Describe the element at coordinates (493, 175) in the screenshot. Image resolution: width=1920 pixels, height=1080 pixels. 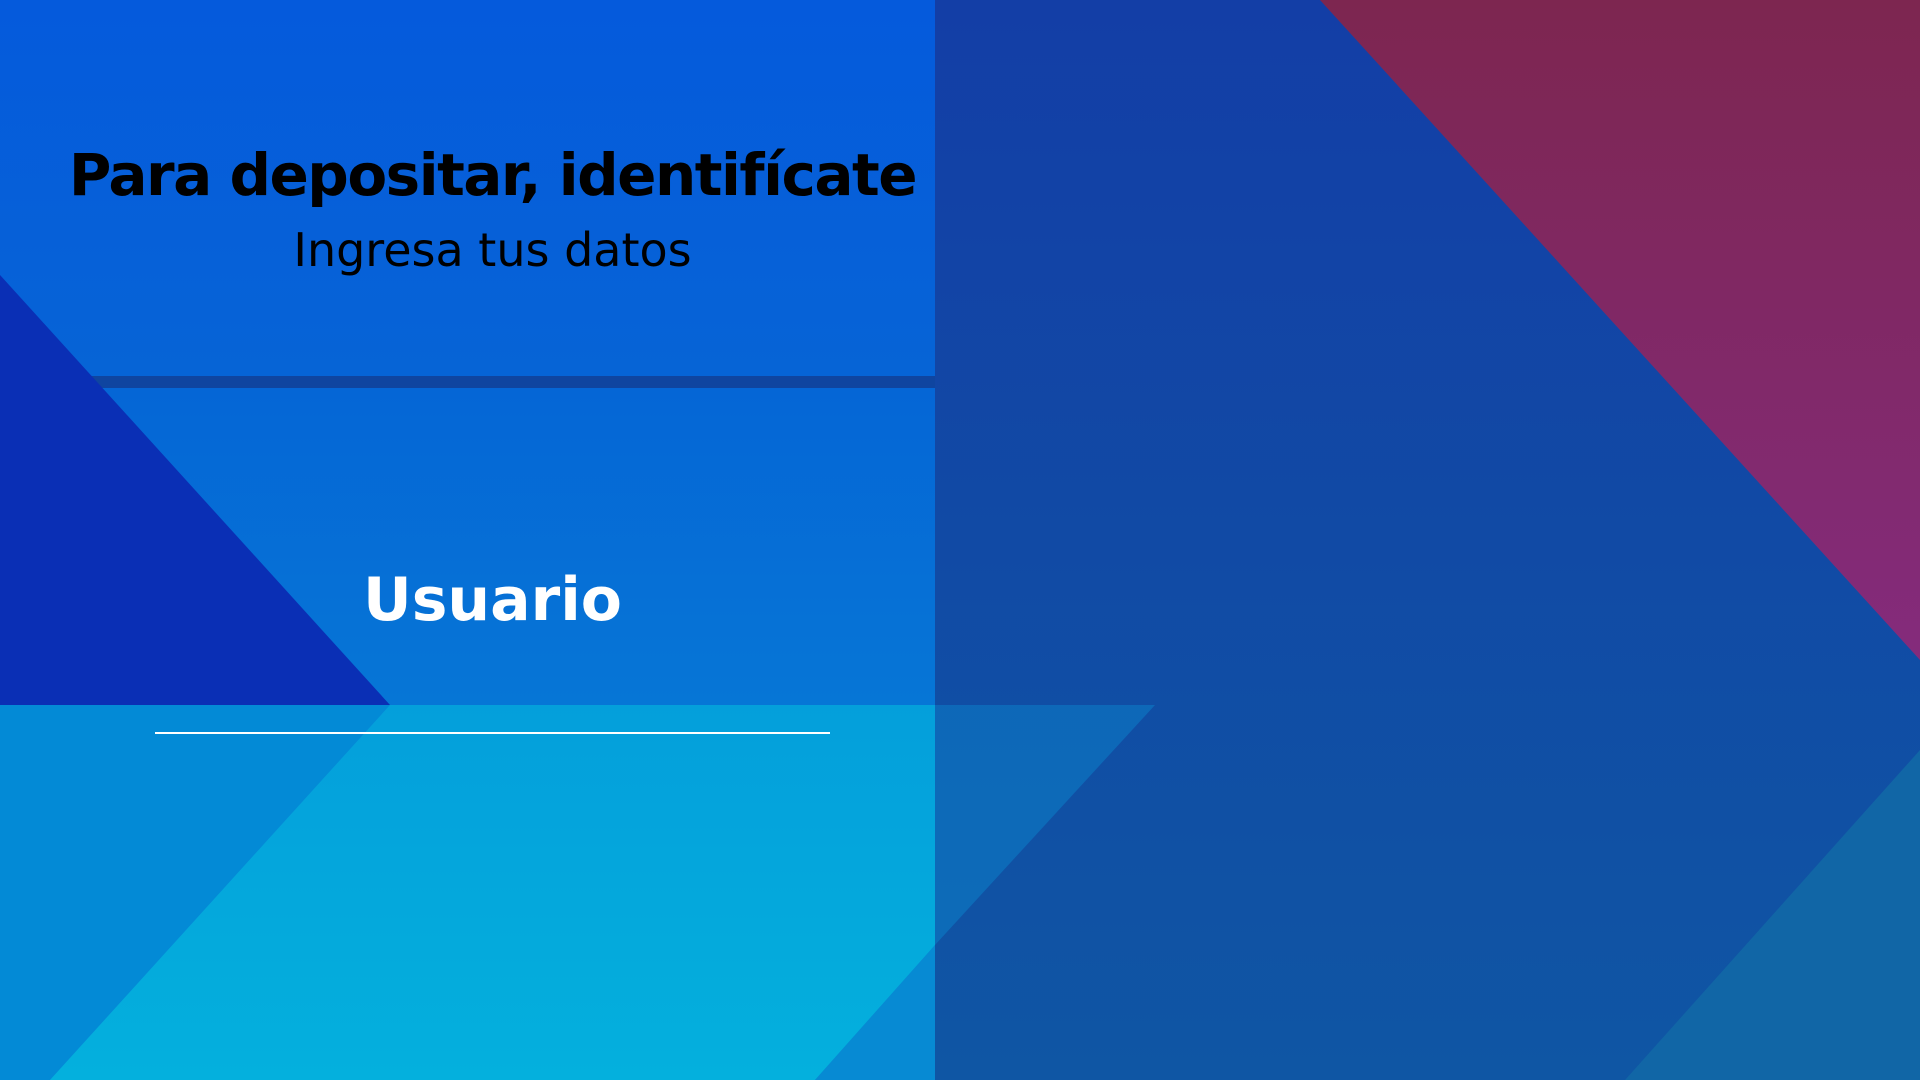
I see `page-title: Para depositar, identifícate` at that location.